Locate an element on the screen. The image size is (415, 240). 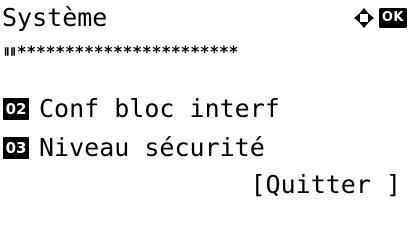
mask-prefix: ⅡⅡ is located at coordinates (10, 52).